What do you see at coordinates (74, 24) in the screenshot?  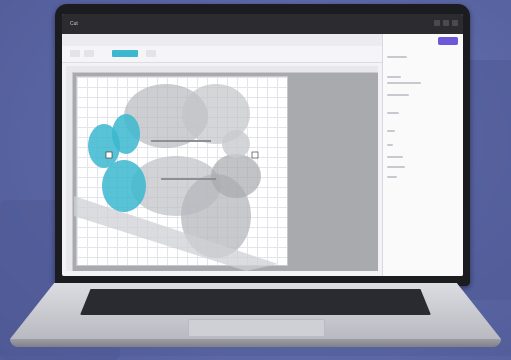 I see `titlebar-left-label: Cut` at bounding box center [74, 24].